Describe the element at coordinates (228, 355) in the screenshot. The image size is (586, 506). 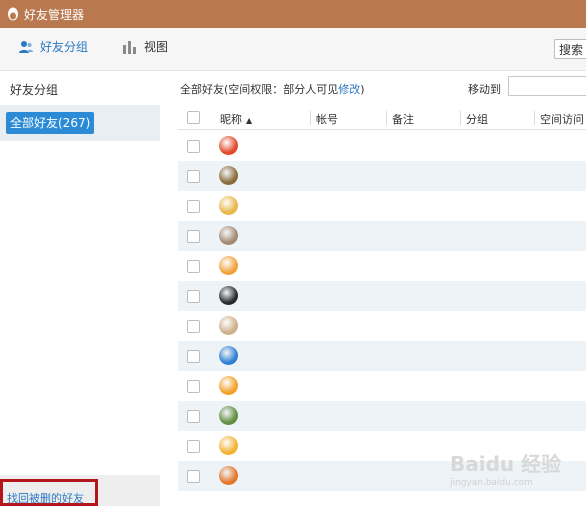
I see `blue-avatar` at that location.